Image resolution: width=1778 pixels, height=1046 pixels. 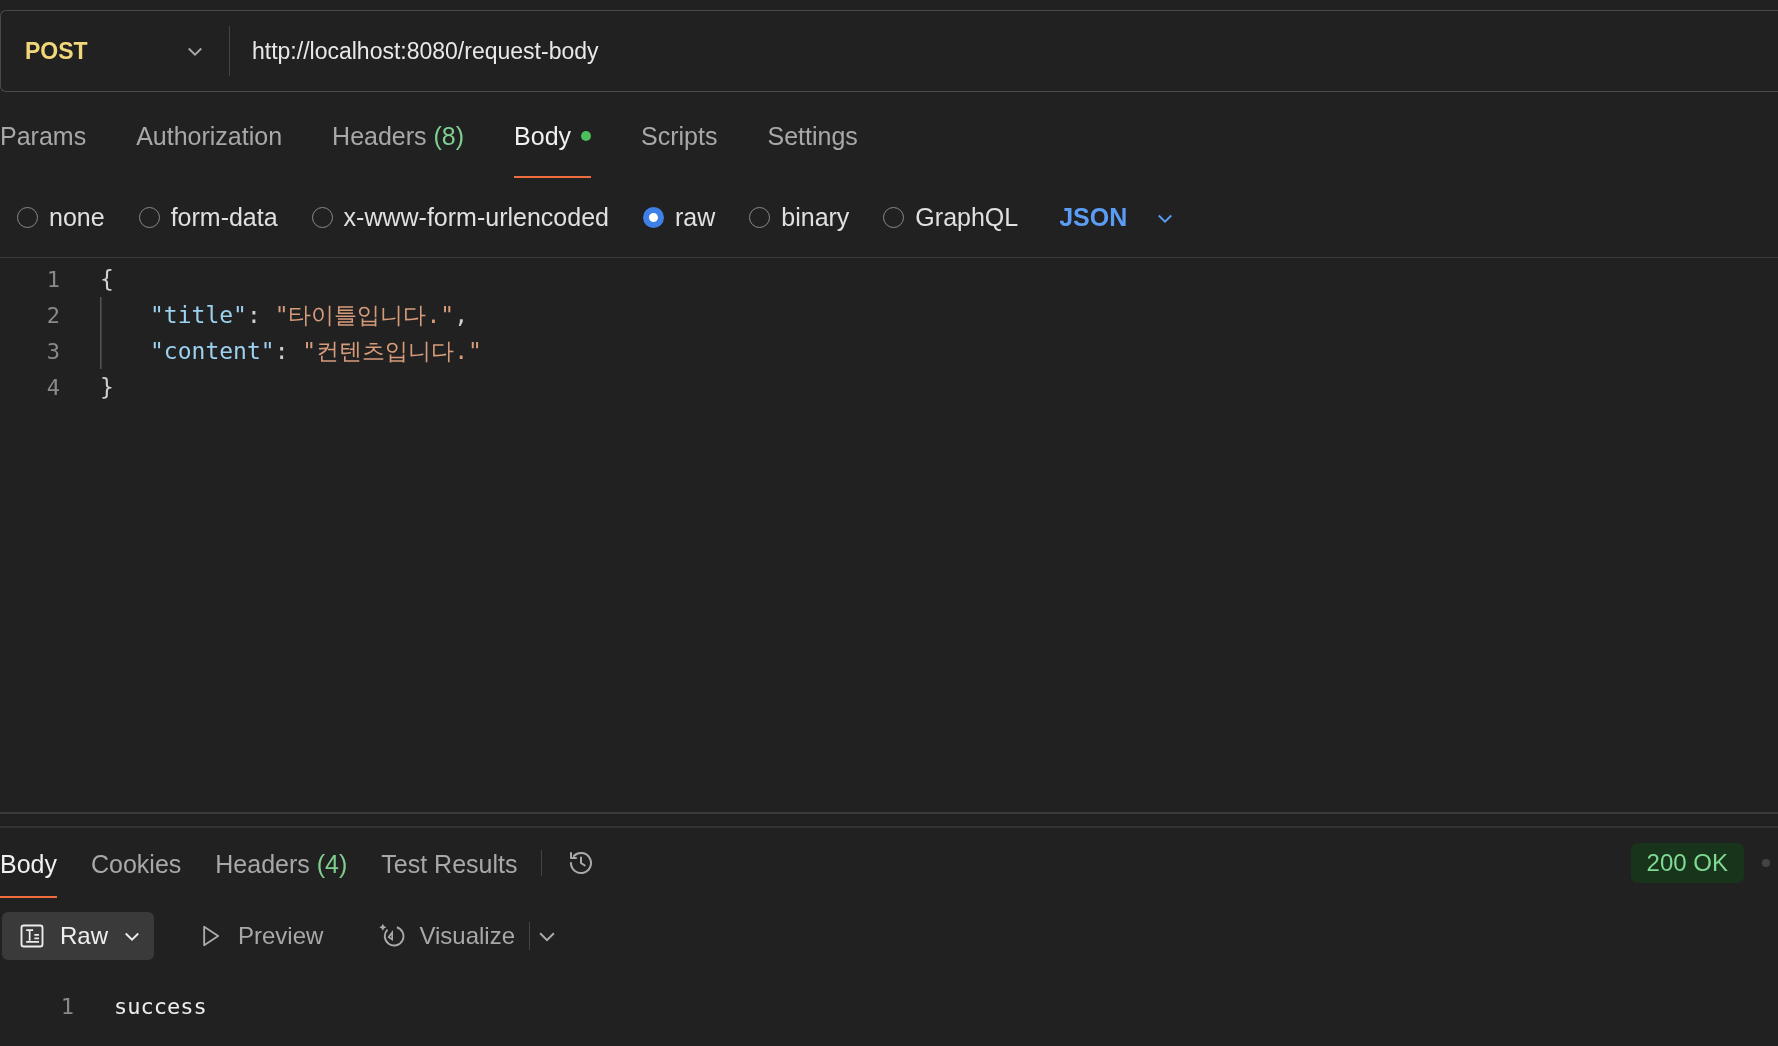 I want to click on tab: Cookies, so click(x=136, y=863).